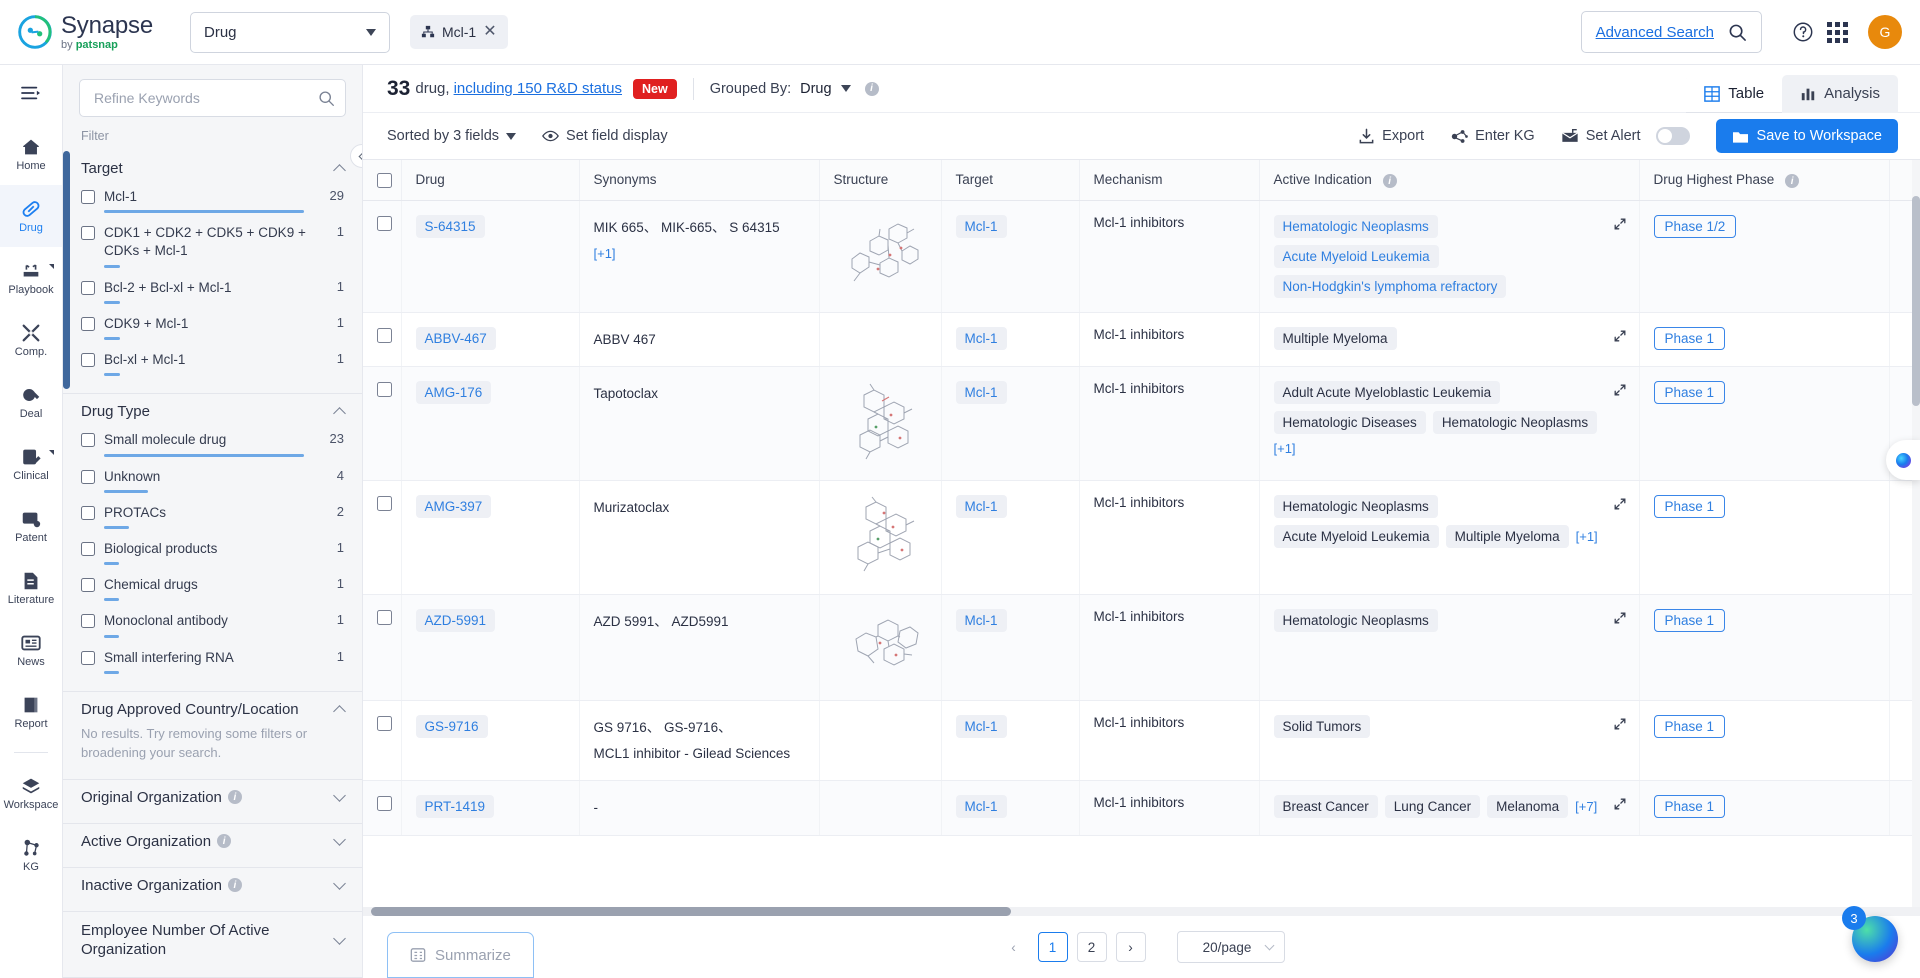 This screenshot has width=1920, height=978. I want to click on column-header-synonyms: Synonyms, so click(699, 180).